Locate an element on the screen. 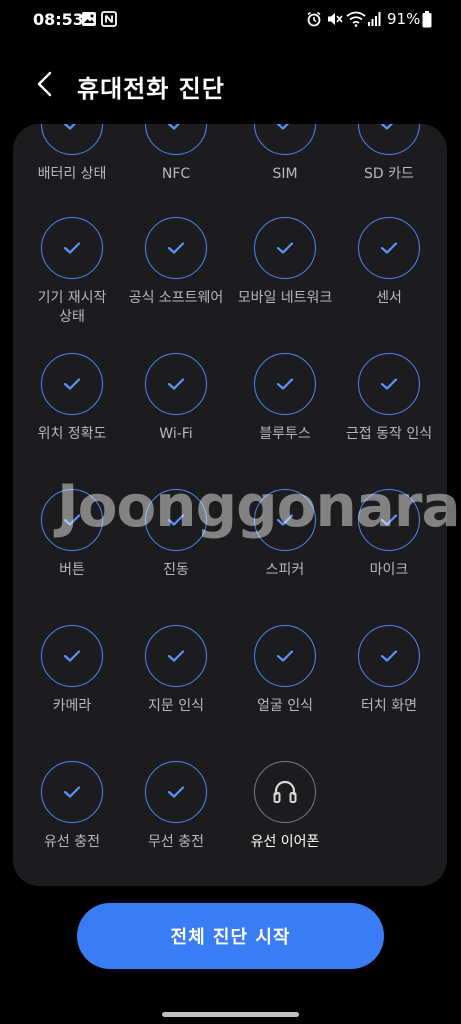 The image size is (461, 1024). diagnostic-label: 터치 화면 is located at coordinates (389, 706).